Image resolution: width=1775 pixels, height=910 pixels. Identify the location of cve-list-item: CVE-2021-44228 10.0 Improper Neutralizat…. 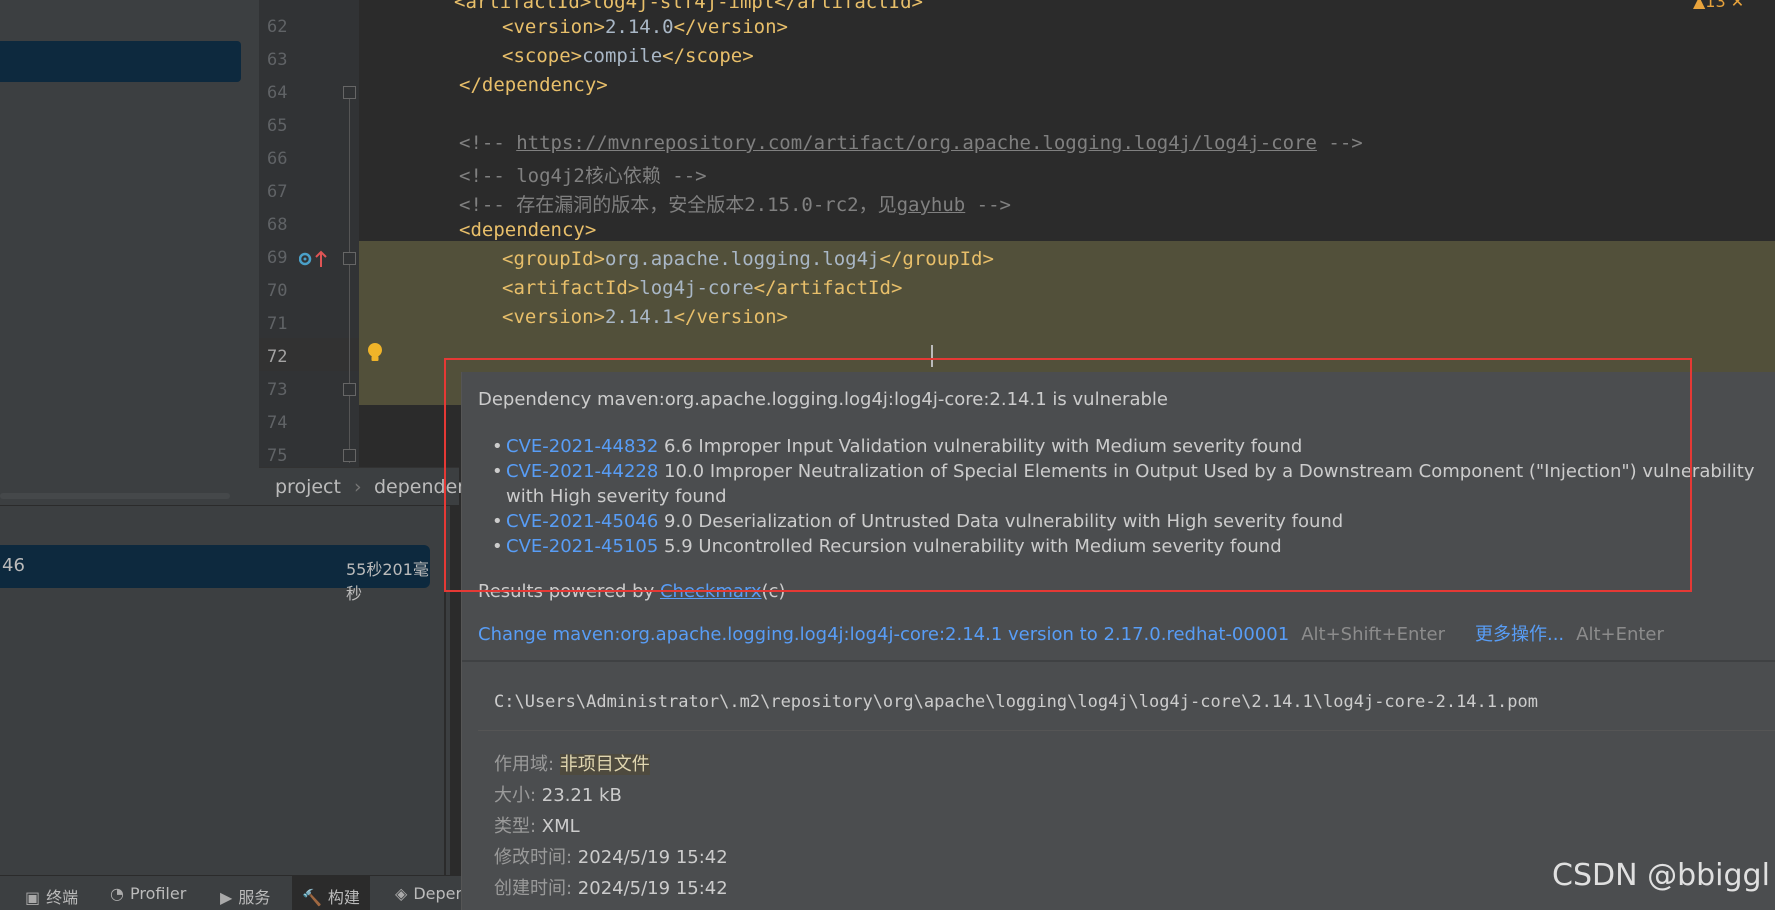
(1133, 484).